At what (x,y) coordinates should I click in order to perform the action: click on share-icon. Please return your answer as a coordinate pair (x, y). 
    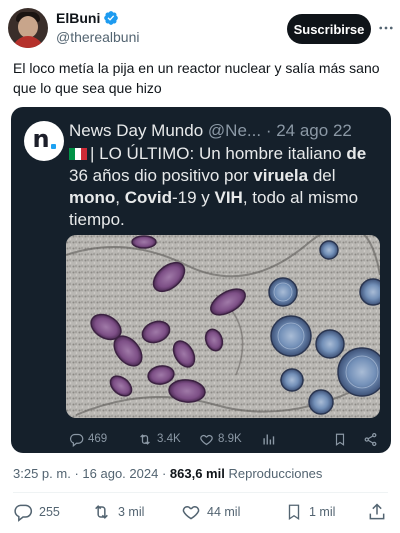
    Looking at the image, I should click on (370, 439).